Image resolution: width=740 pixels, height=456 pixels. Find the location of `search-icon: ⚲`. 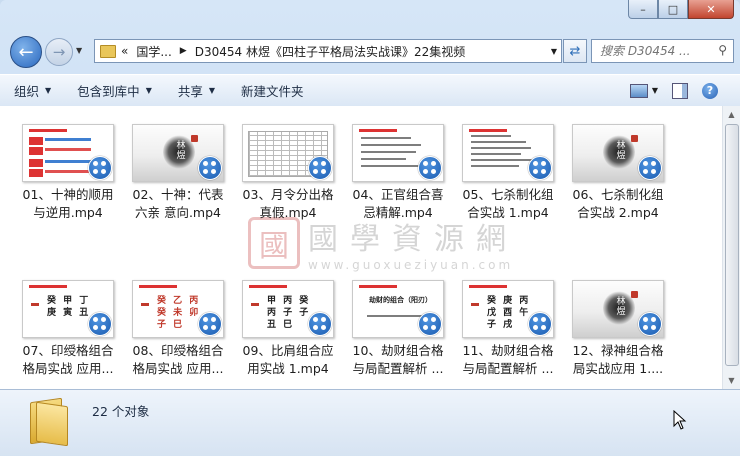

search-icon: ⚲ is located at coordinates (722, 50).